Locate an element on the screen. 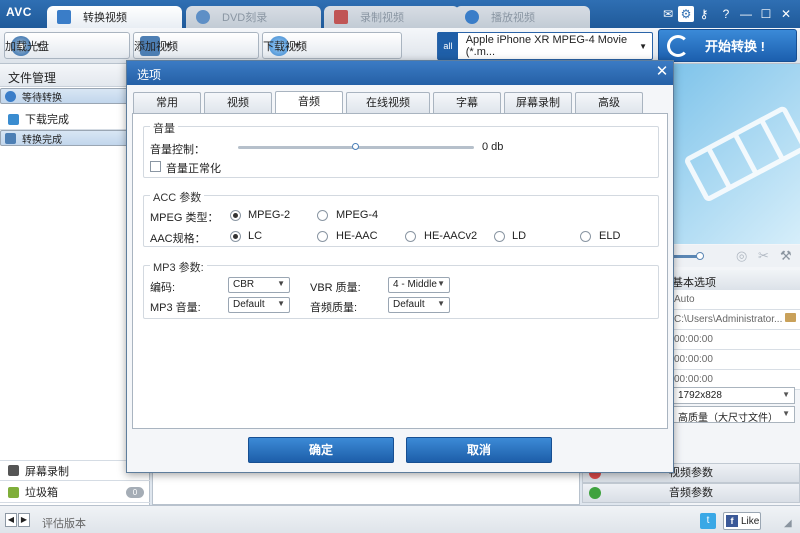 The width and height of the screenshot is (800, 533). maximize-button: ☐ is located at coordinates (766, 14).